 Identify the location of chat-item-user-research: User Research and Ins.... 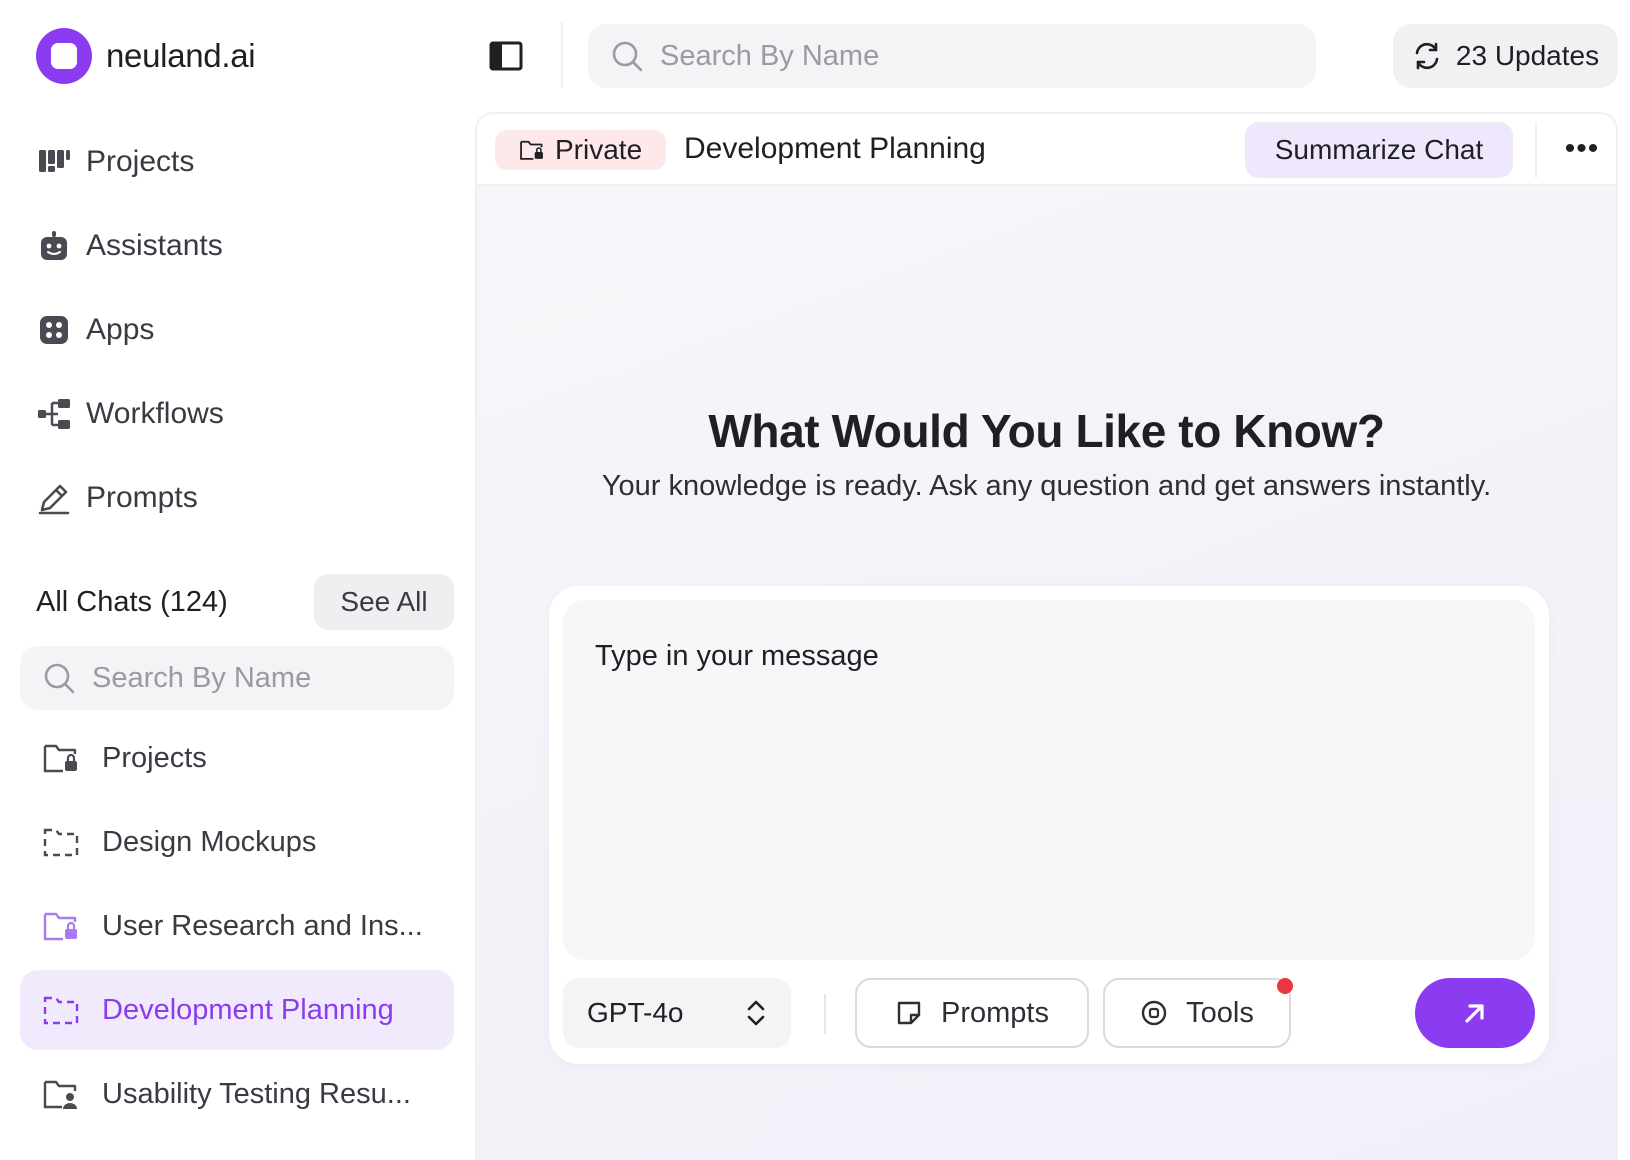
(237, 926).